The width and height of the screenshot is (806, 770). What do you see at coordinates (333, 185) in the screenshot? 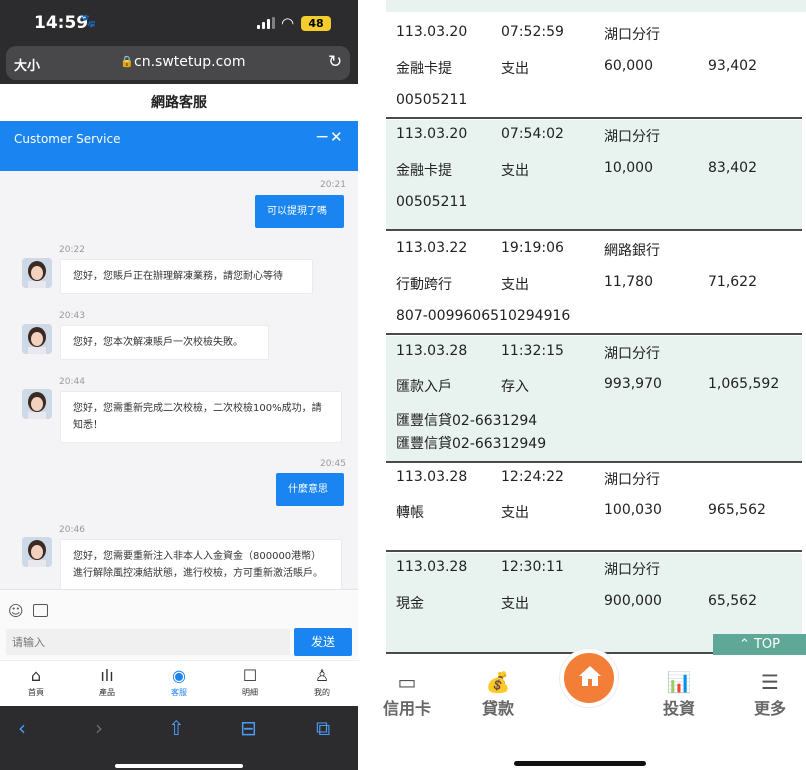
I see `message-timestamp: 20:21` at bounding box center [333, 185].